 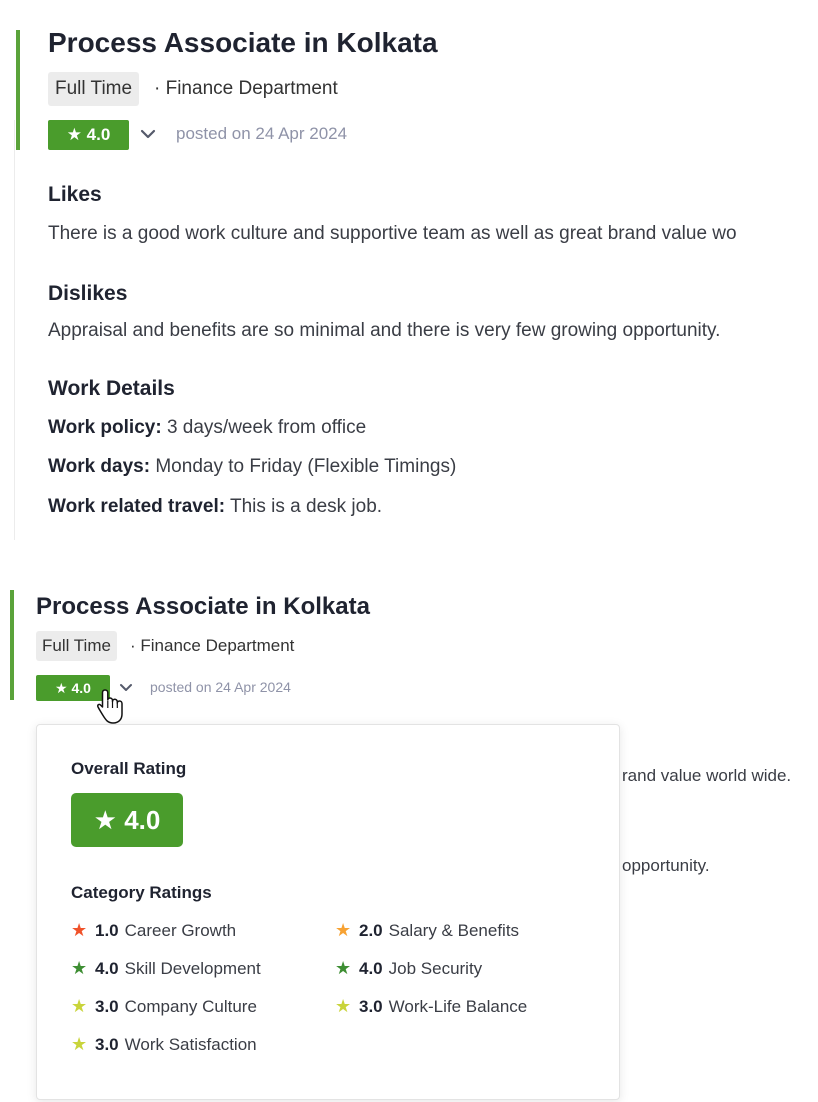 I want to click on work-policy-value: 3 days/week from office, so click(x=266, y=427).